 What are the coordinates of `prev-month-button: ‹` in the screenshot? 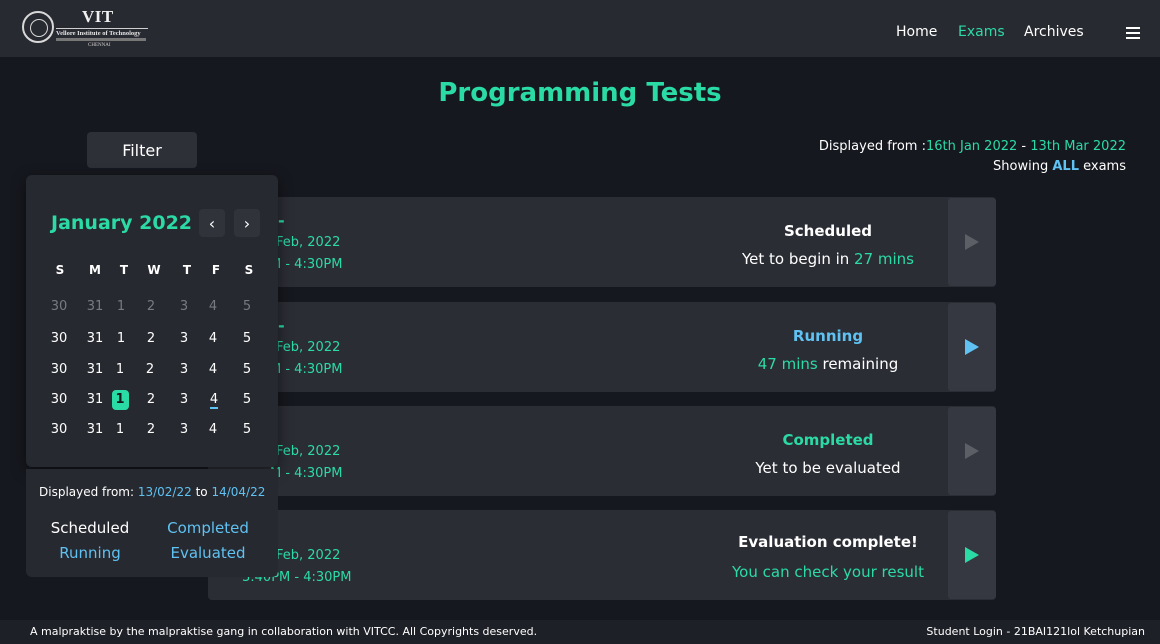 It's located at (212, 223).